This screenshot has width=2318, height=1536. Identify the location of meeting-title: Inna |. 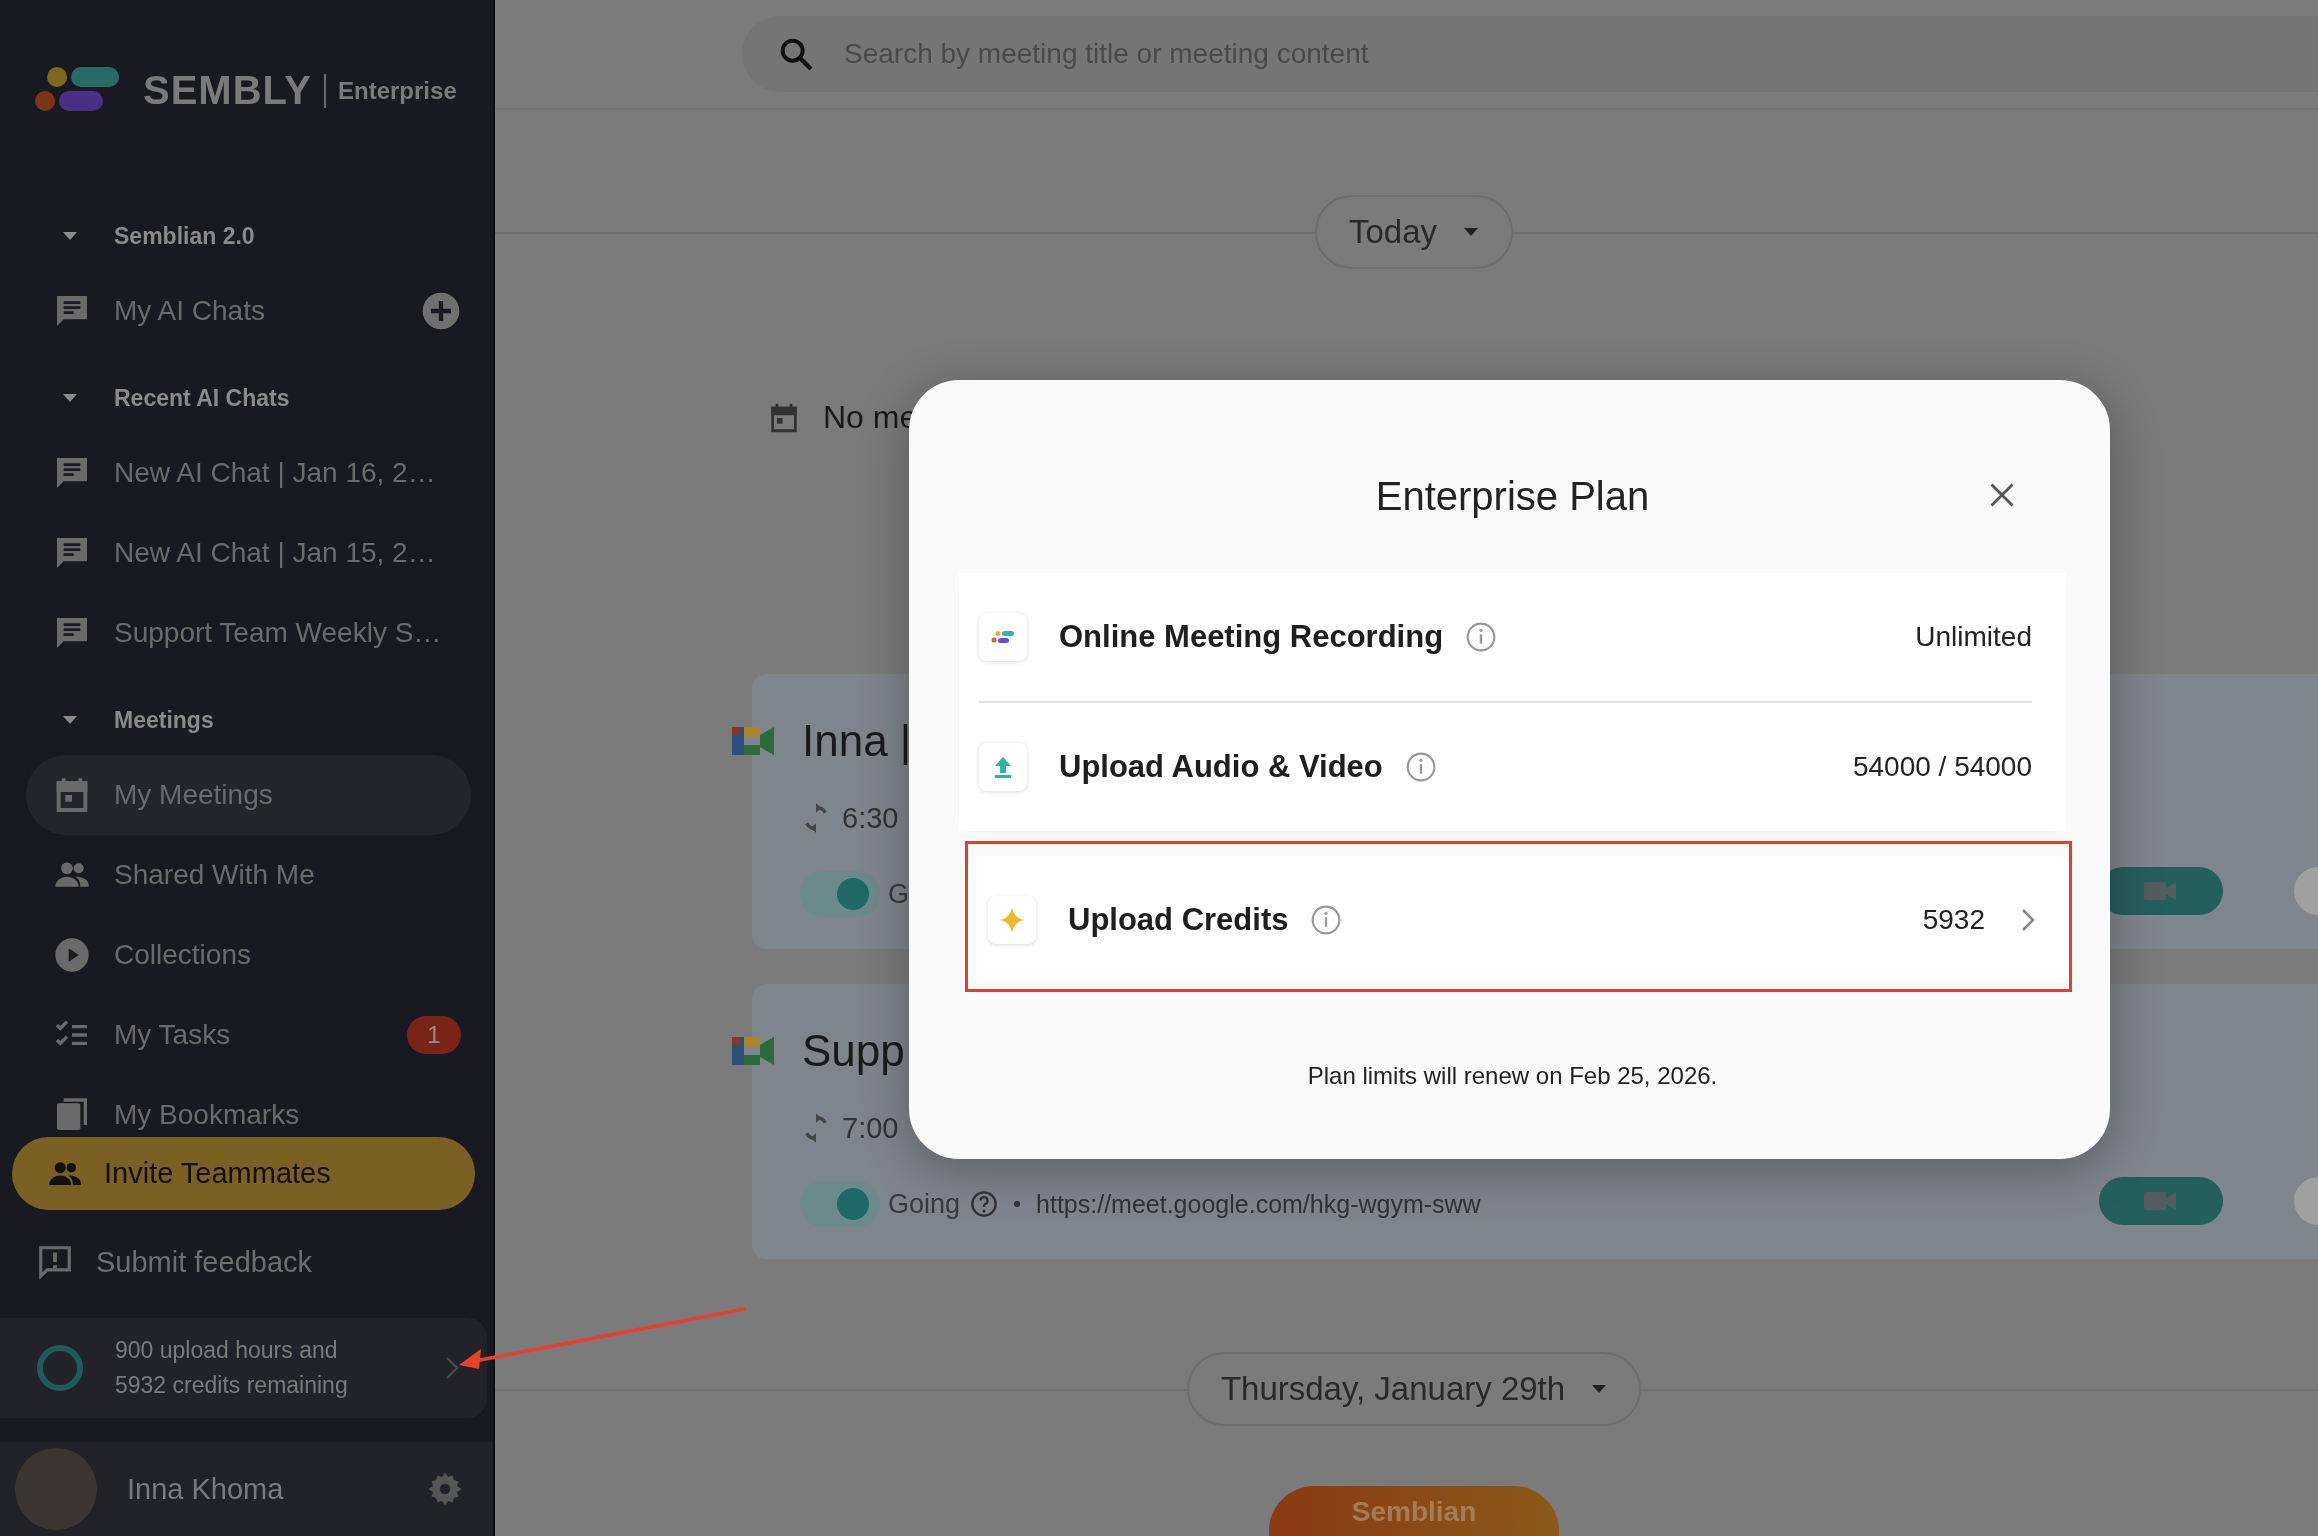
(857, 741).